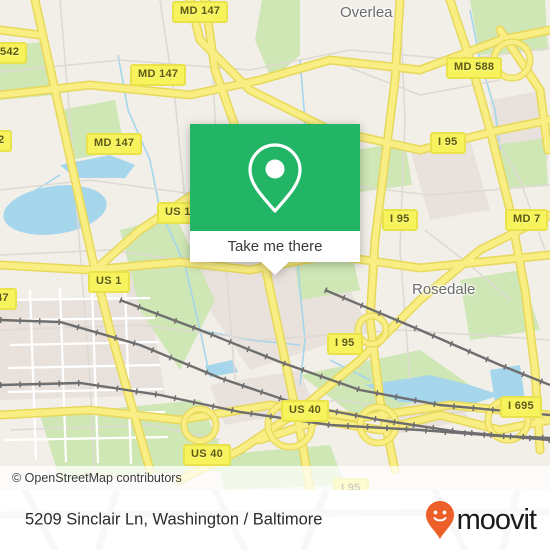  I want to click on osm-attribution-bar: © OpenStreetMap contributors, so click(275, 478).